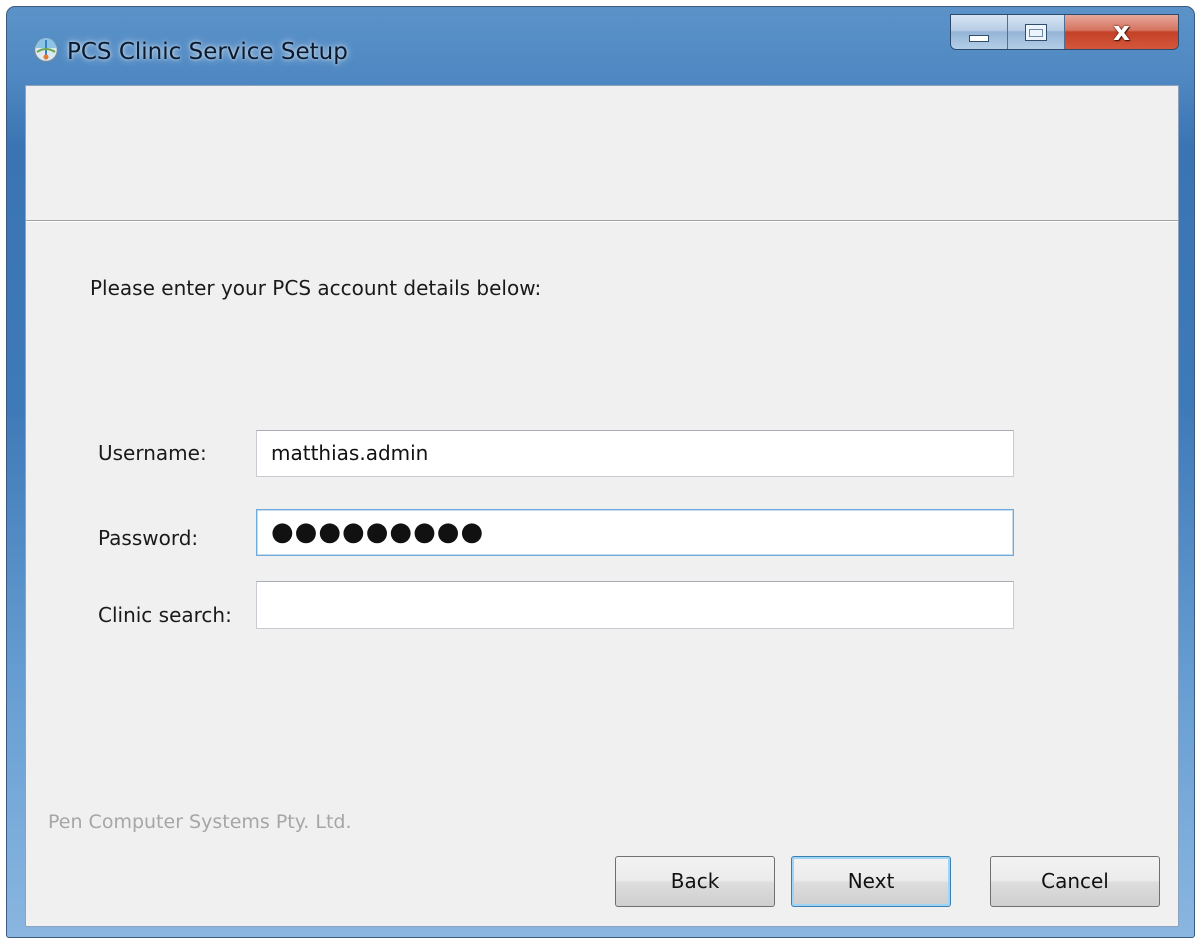  I want to click on clinic-search-label: Clinic search:, so click(165, 615).